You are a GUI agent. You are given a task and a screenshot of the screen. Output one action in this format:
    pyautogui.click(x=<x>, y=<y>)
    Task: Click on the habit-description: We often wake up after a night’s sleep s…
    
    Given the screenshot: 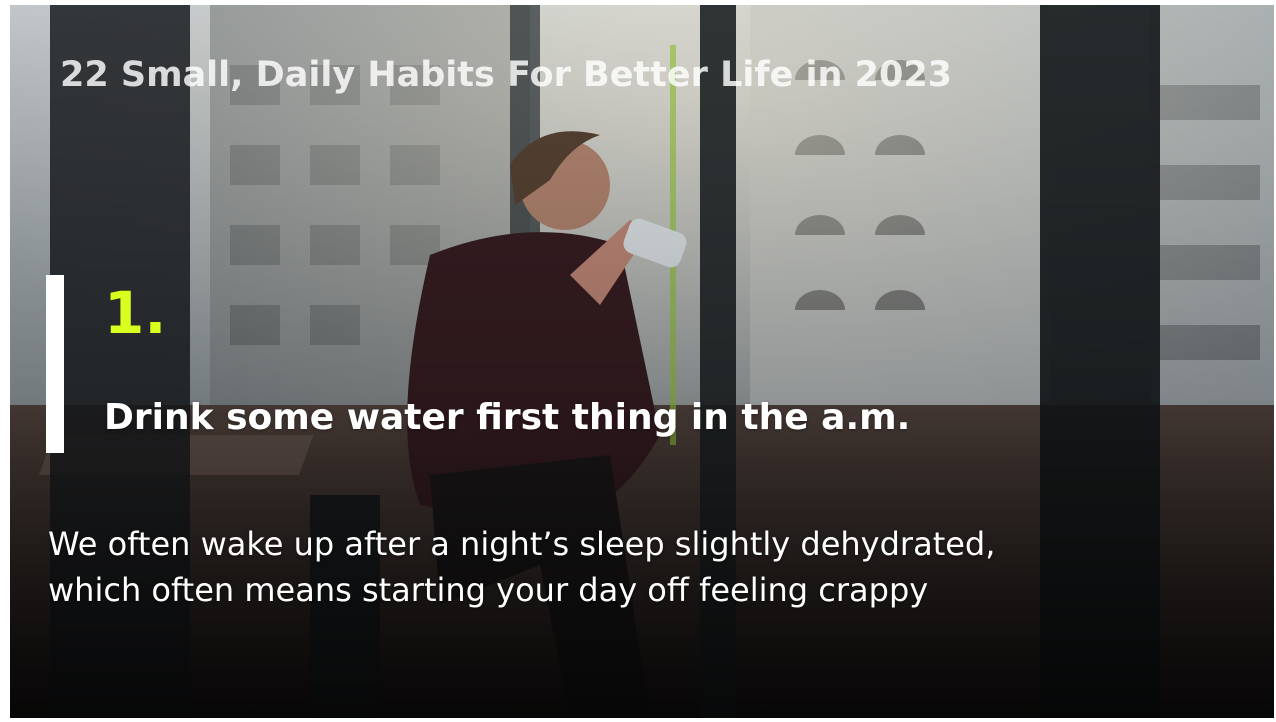 What is the action you would take?
    pyautogui.click(x=521, y=567)
    